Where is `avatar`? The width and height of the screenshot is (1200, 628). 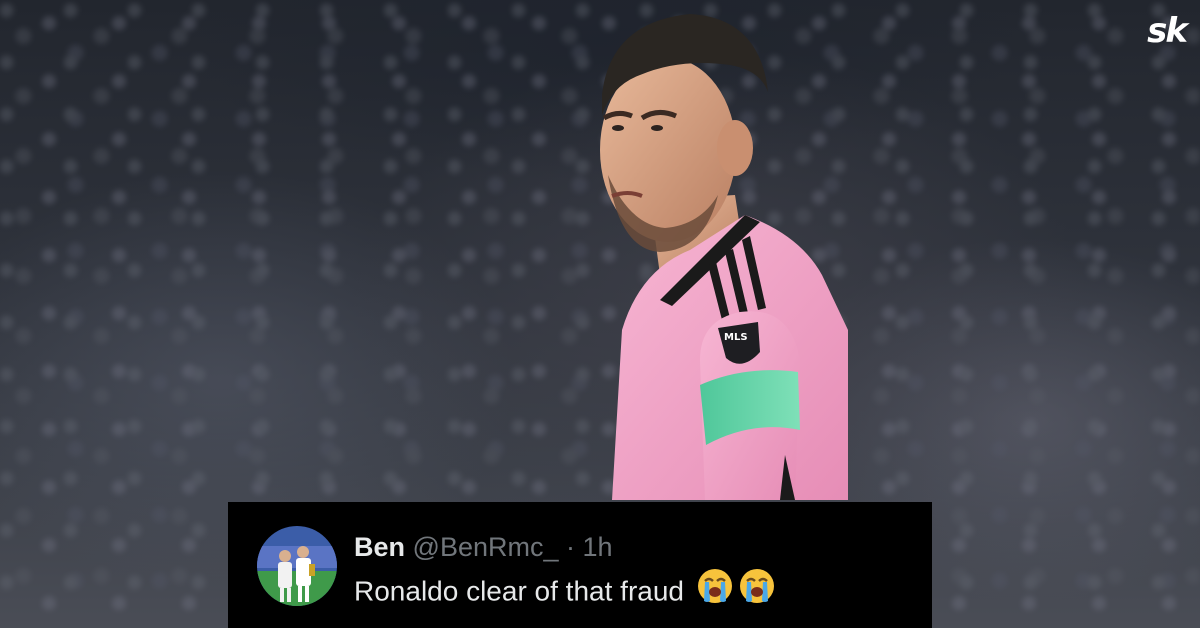 avatar is located at coordinates (297, 566).